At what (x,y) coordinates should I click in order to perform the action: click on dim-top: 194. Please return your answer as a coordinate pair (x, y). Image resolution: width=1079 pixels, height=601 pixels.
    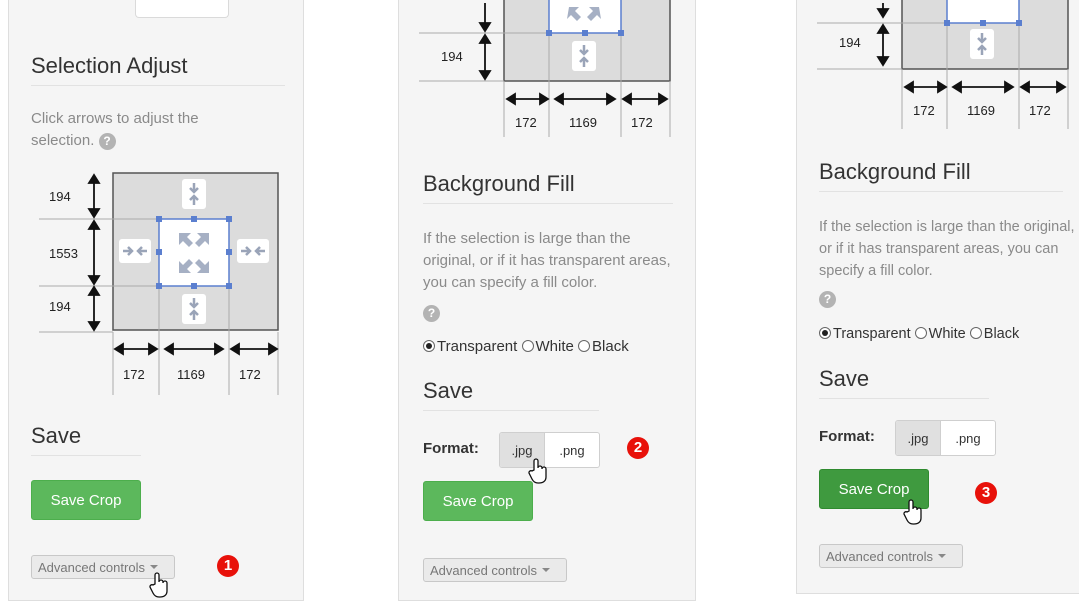
    Looking at the image, I should click on (60, 196).